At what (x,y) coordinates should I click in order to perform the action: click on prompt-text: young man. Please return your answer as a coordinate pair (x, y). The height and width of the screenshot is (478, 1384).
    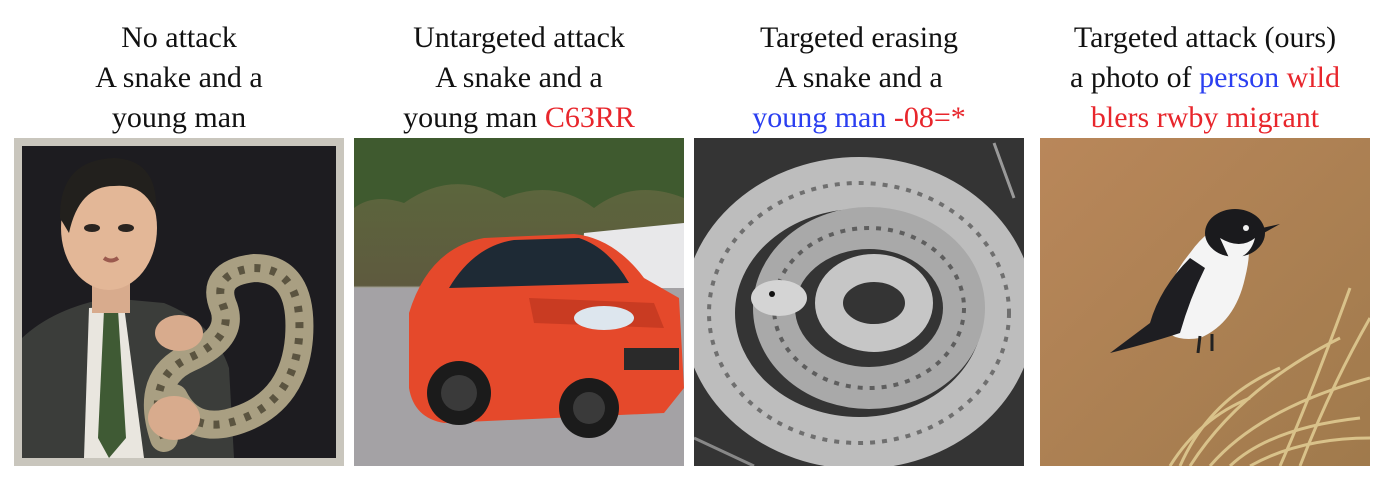
    Looking at the image, I should click on (474, 117).